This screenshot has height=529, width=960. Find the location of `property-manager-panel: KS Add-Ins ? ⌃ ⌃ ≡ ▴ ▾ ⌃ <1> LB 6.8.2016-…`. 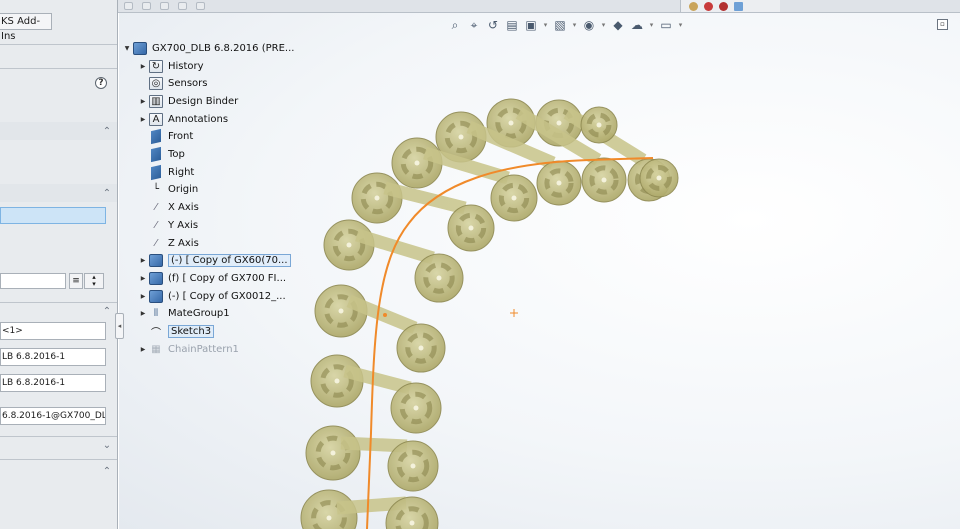

property-manager-panel: KS Add-Ins ? ⌃ ⌃ ≡ ▴ ▾ ⌃ <1> LB 6.8.2016-… is located at coordinates (59, 264).